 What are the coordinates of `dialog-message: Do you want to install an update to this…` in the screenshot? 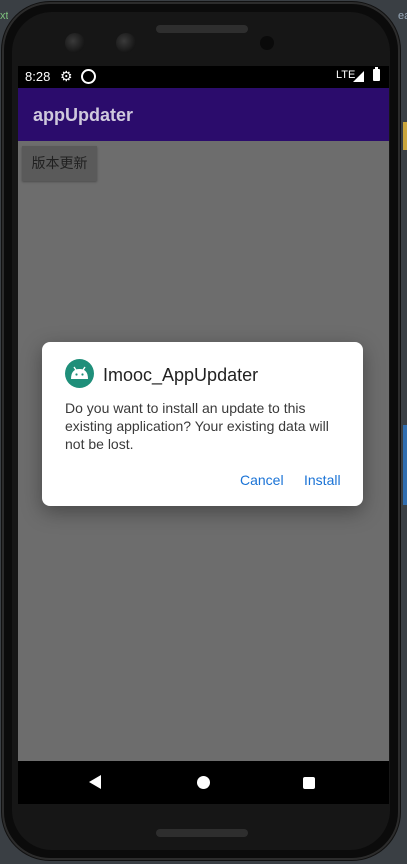 It's located at (197, 426).